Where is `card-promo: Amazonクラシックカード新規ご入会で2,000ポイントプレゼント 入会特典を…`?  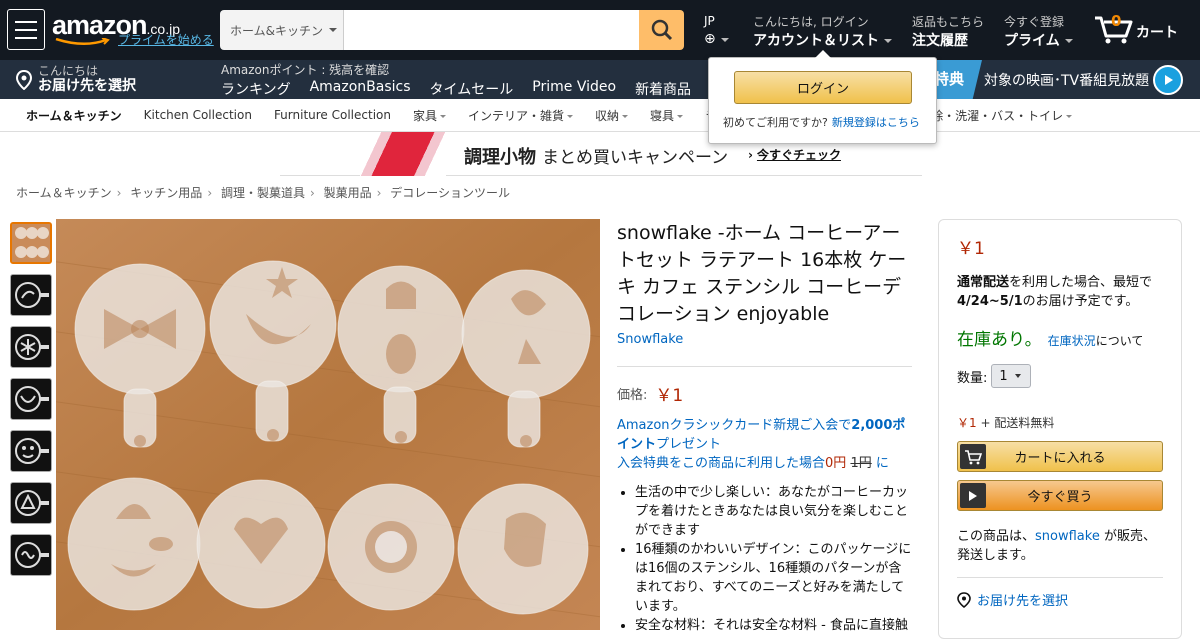 card-promo: Amazonクラシックカード新規ご入会で2,000ポイントプレゼント 入会特典を… is located at coordinates (764, 444).